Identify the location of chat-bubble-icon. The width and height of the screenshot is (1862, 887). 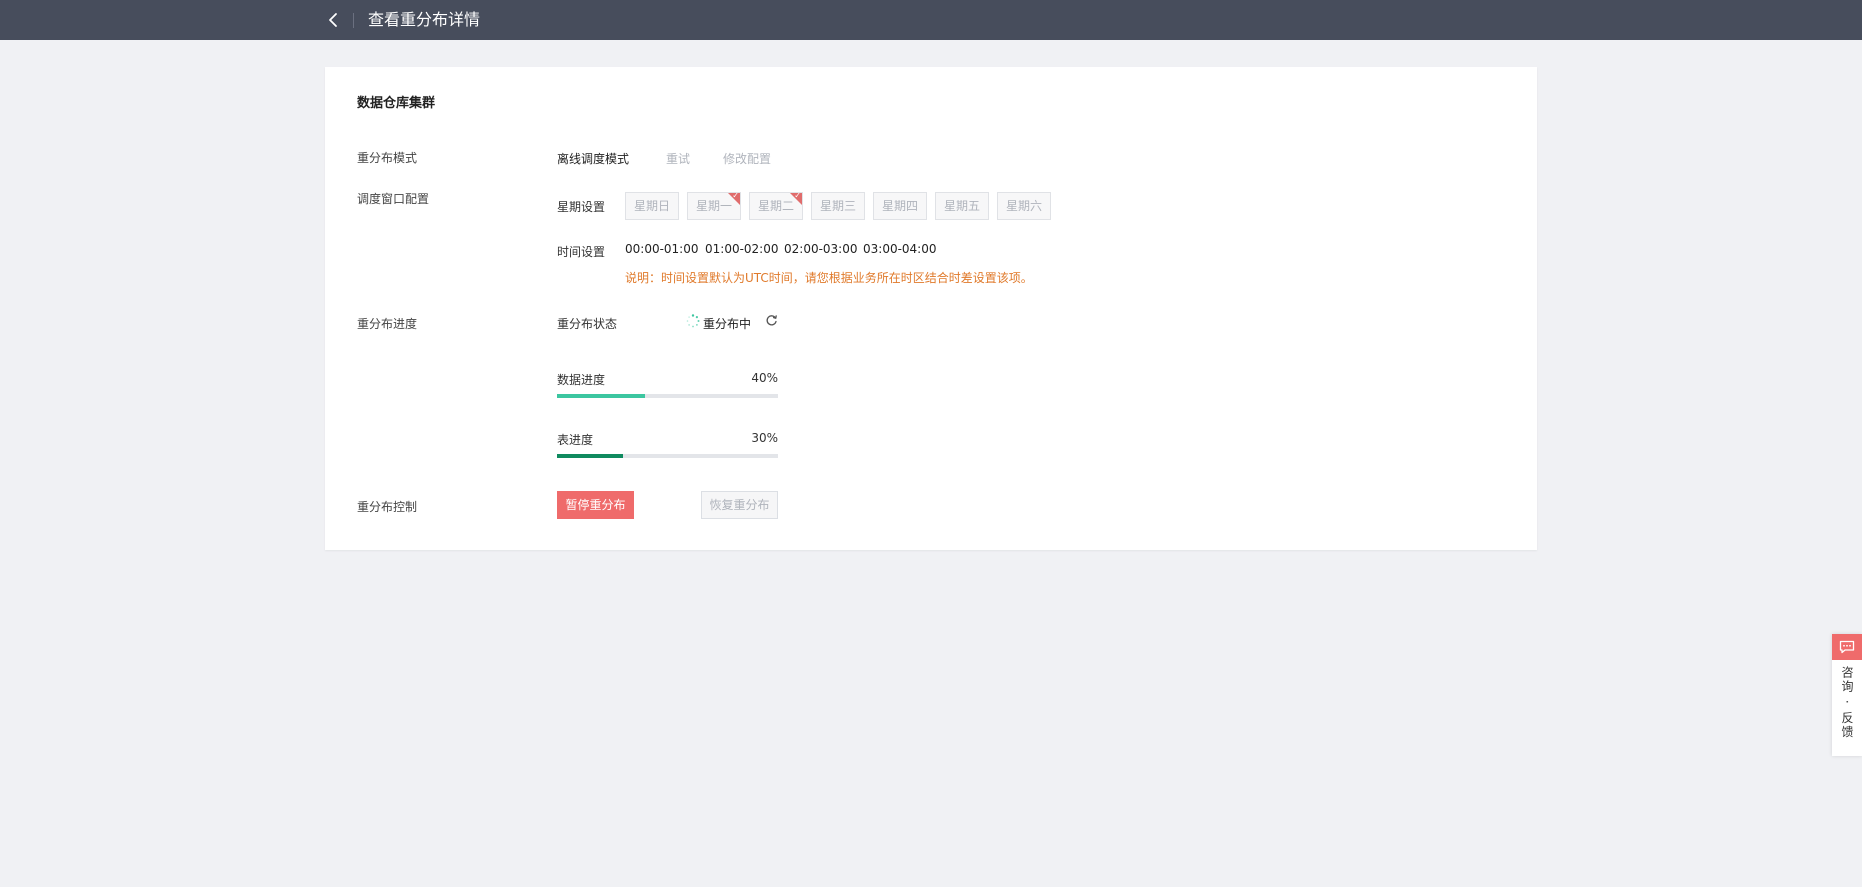
(1847, 647).